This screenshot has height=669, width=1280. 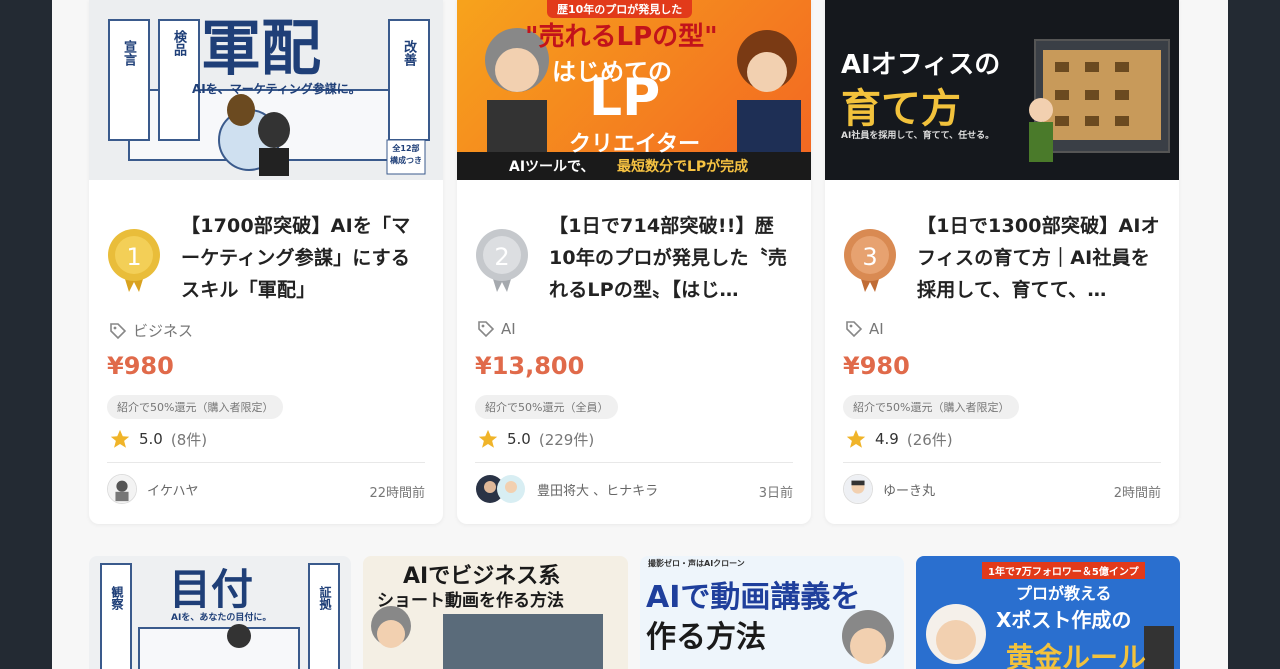 I want to click on thumbnail-headline-1: AIで動画講義を, so click(x=753, y=597).